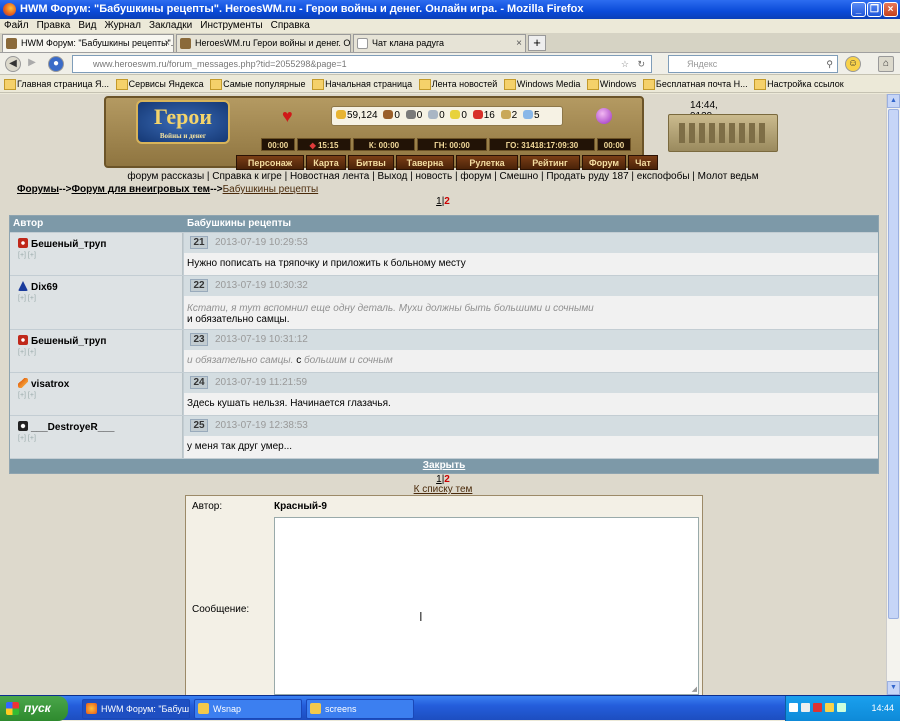 The height and width of the screenshot is (721, 900). I want to click on forward-arrow-icon: ▶, so click(32, 64).